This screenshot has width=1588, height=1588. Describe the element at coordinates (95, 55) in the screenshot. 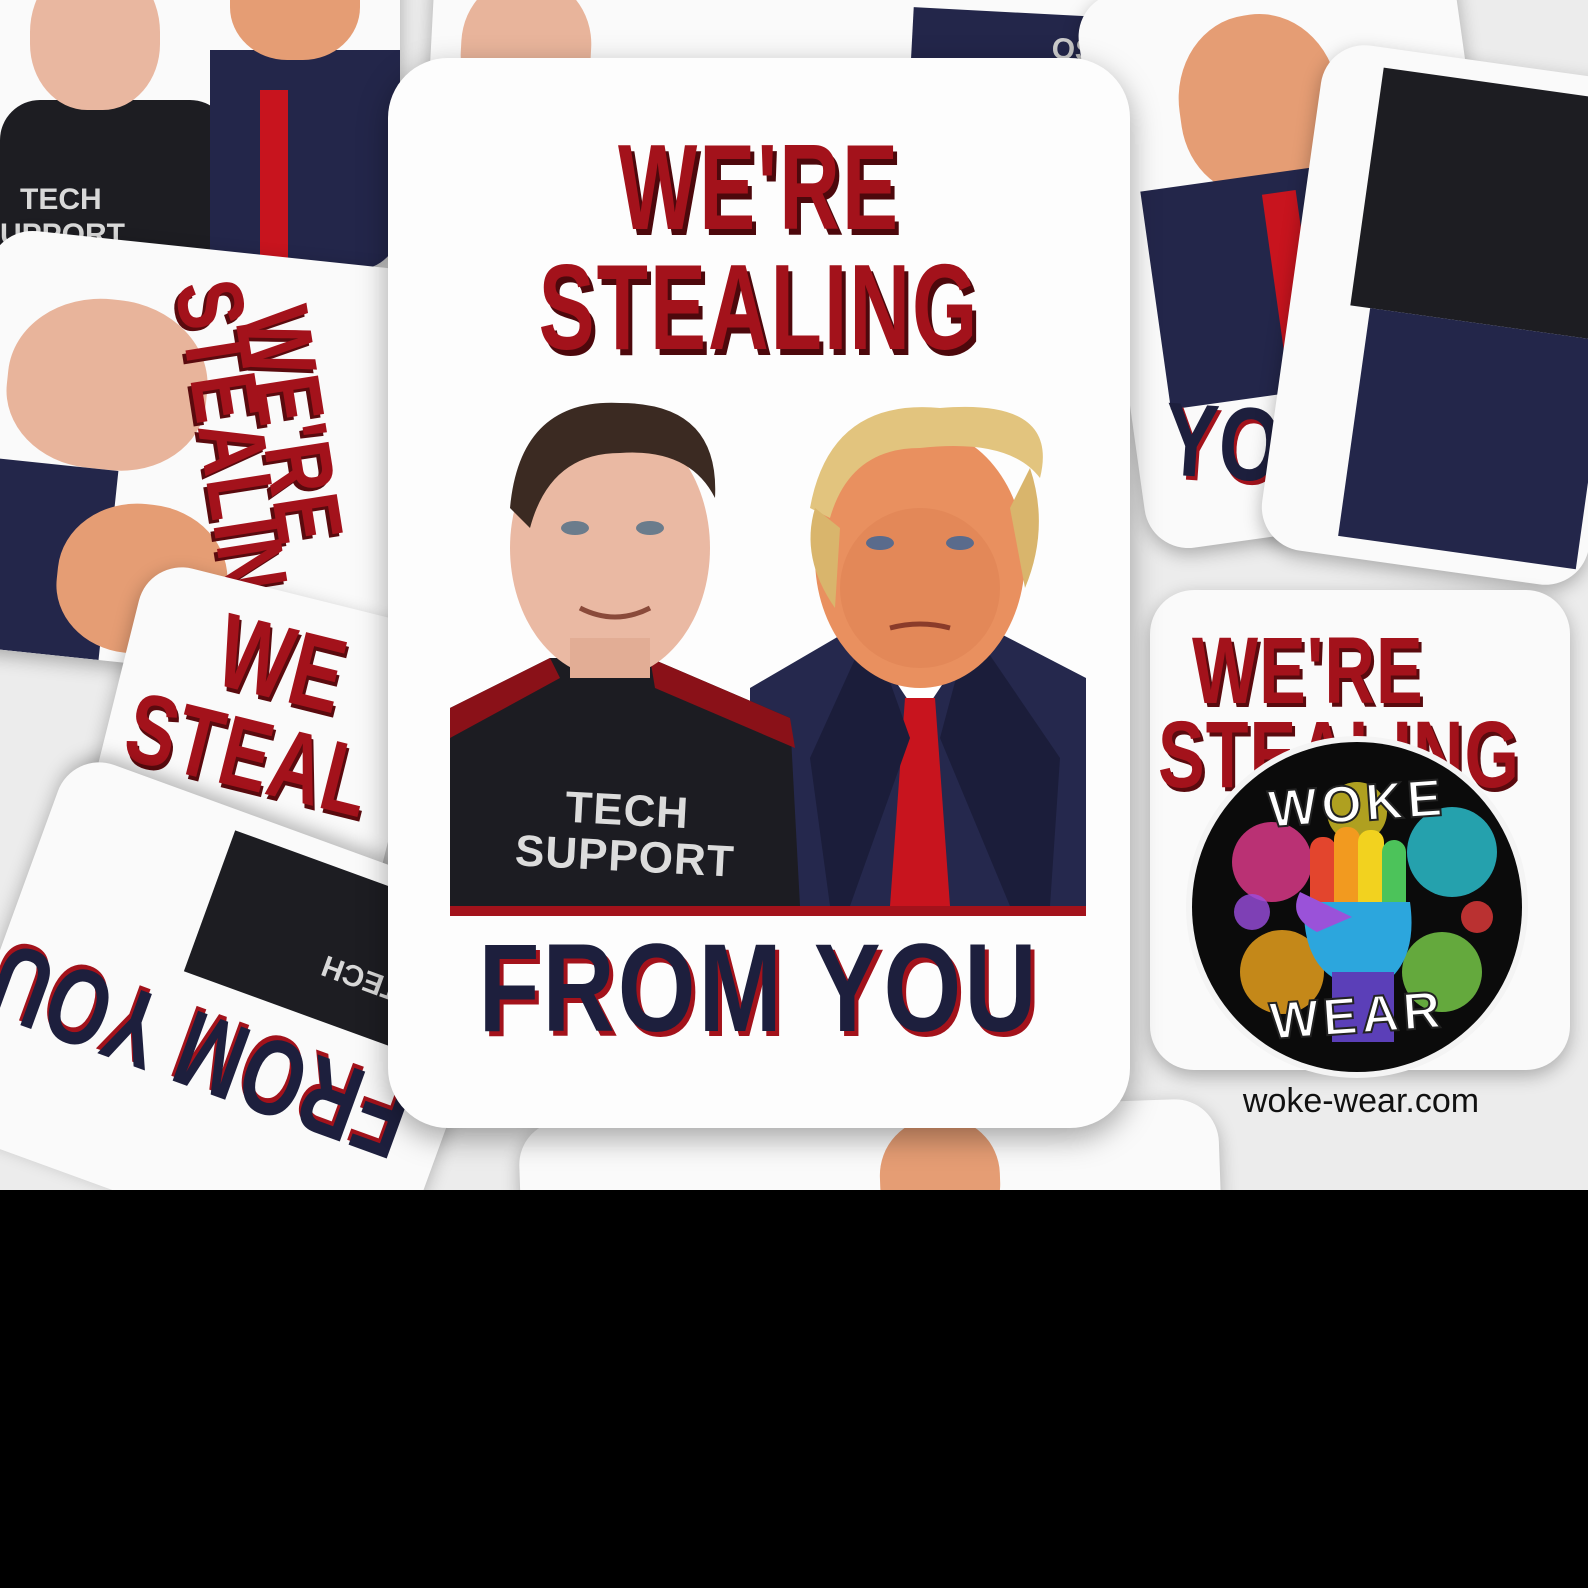

I see `face-illustration` at that location.